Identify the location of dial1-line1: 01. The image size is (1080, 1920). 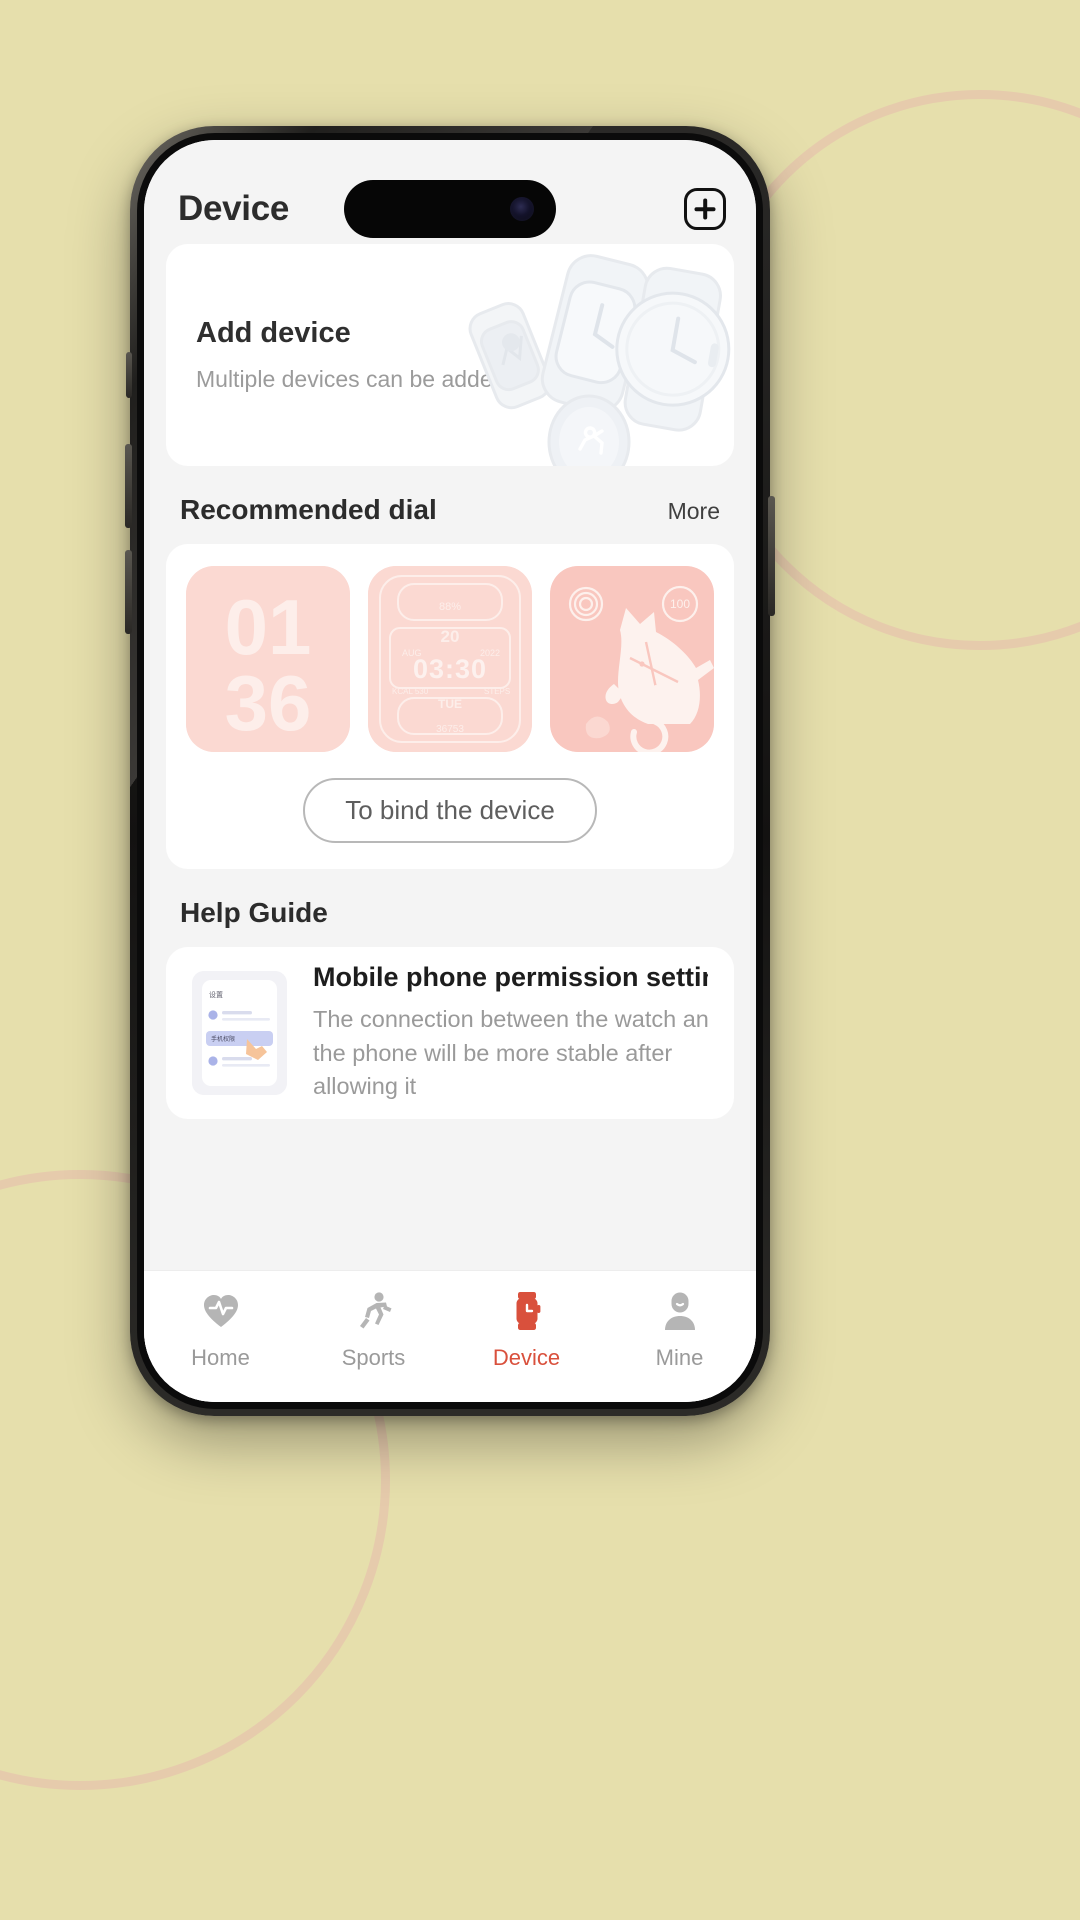
(268, 627).